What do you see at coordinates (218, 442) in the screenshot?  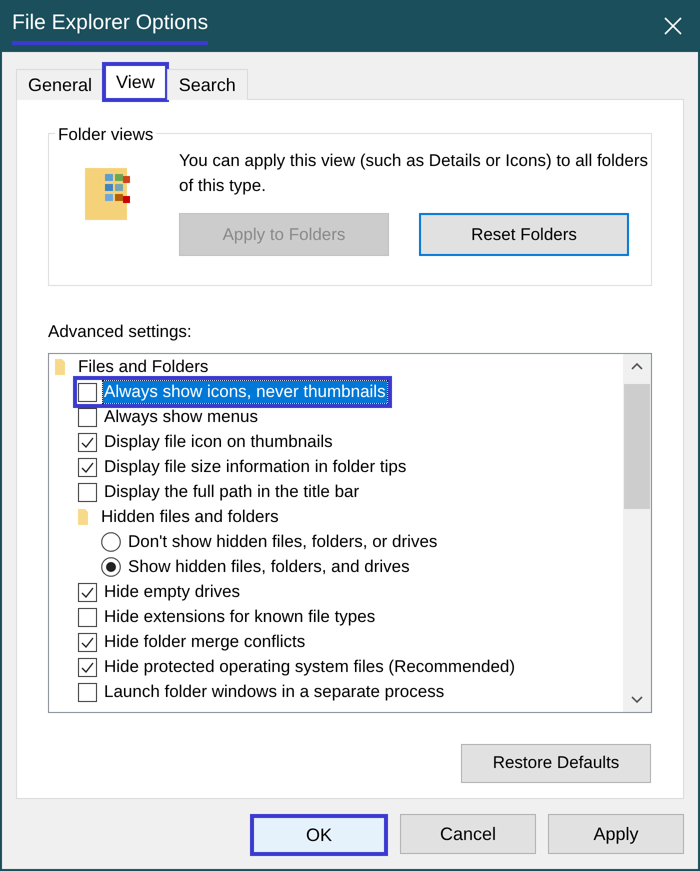 I see `option-label: Display file icon on thumbnails` at bounding box center [218, 442].